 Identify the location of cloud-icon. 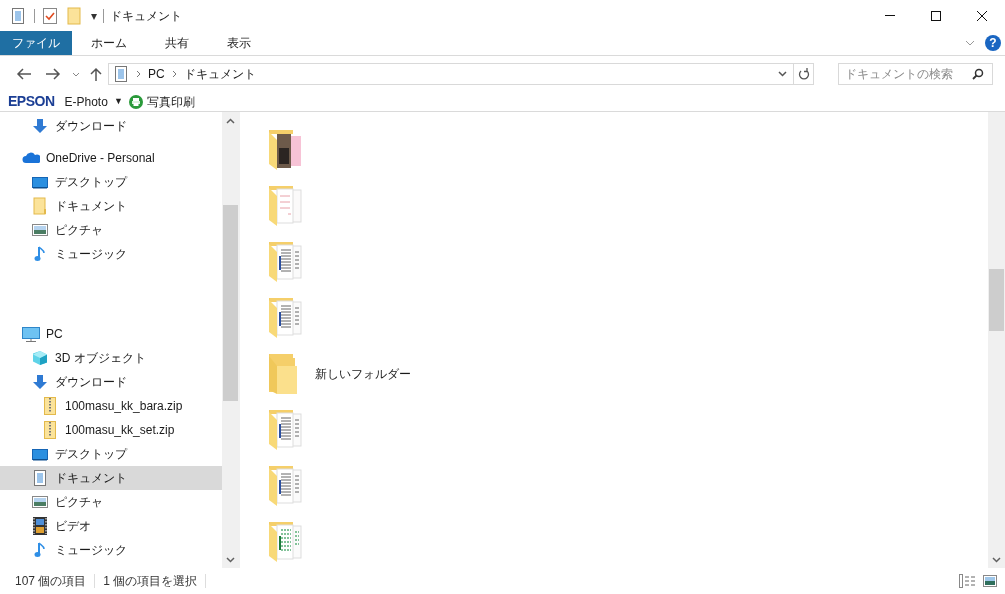
(31, 158).